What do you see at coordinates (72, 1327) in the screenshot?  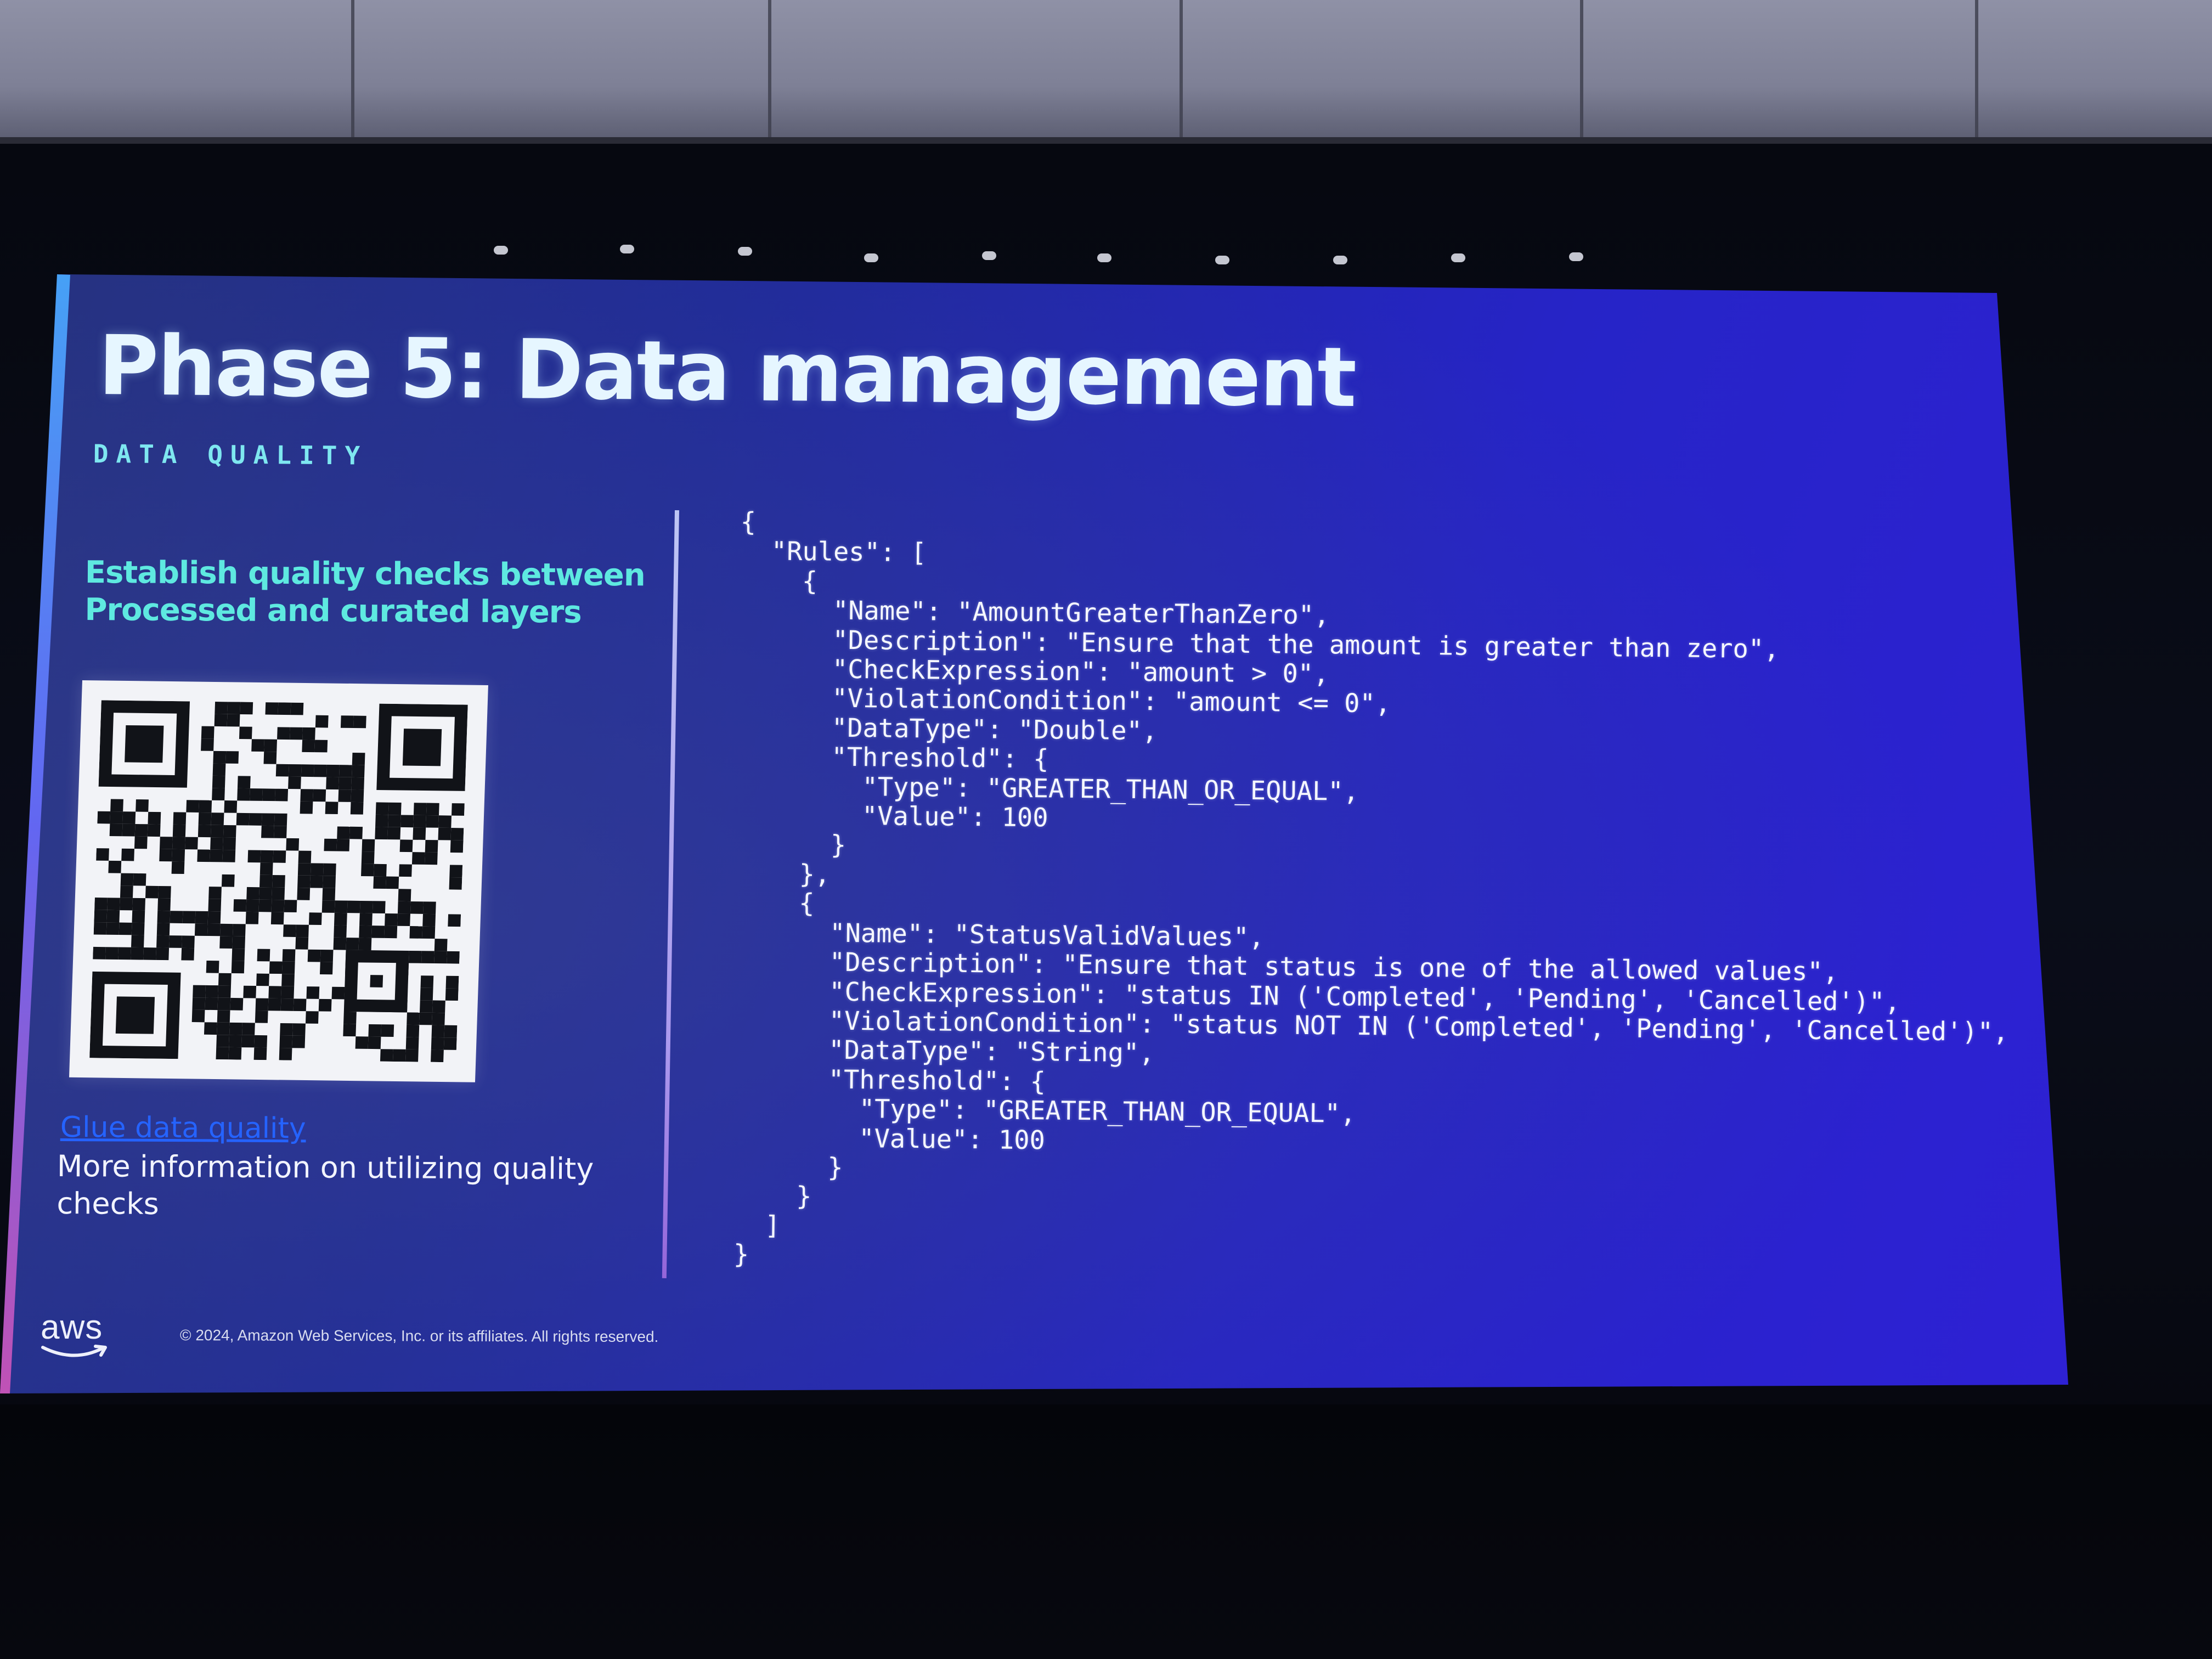 I see `aws-logo-text: aws` at bounding box center [72, 1327].